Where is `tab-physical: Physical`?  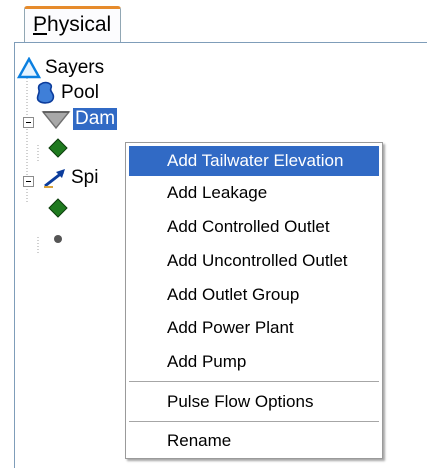
tab-physical: Physical is located at coordinates (72, 24).